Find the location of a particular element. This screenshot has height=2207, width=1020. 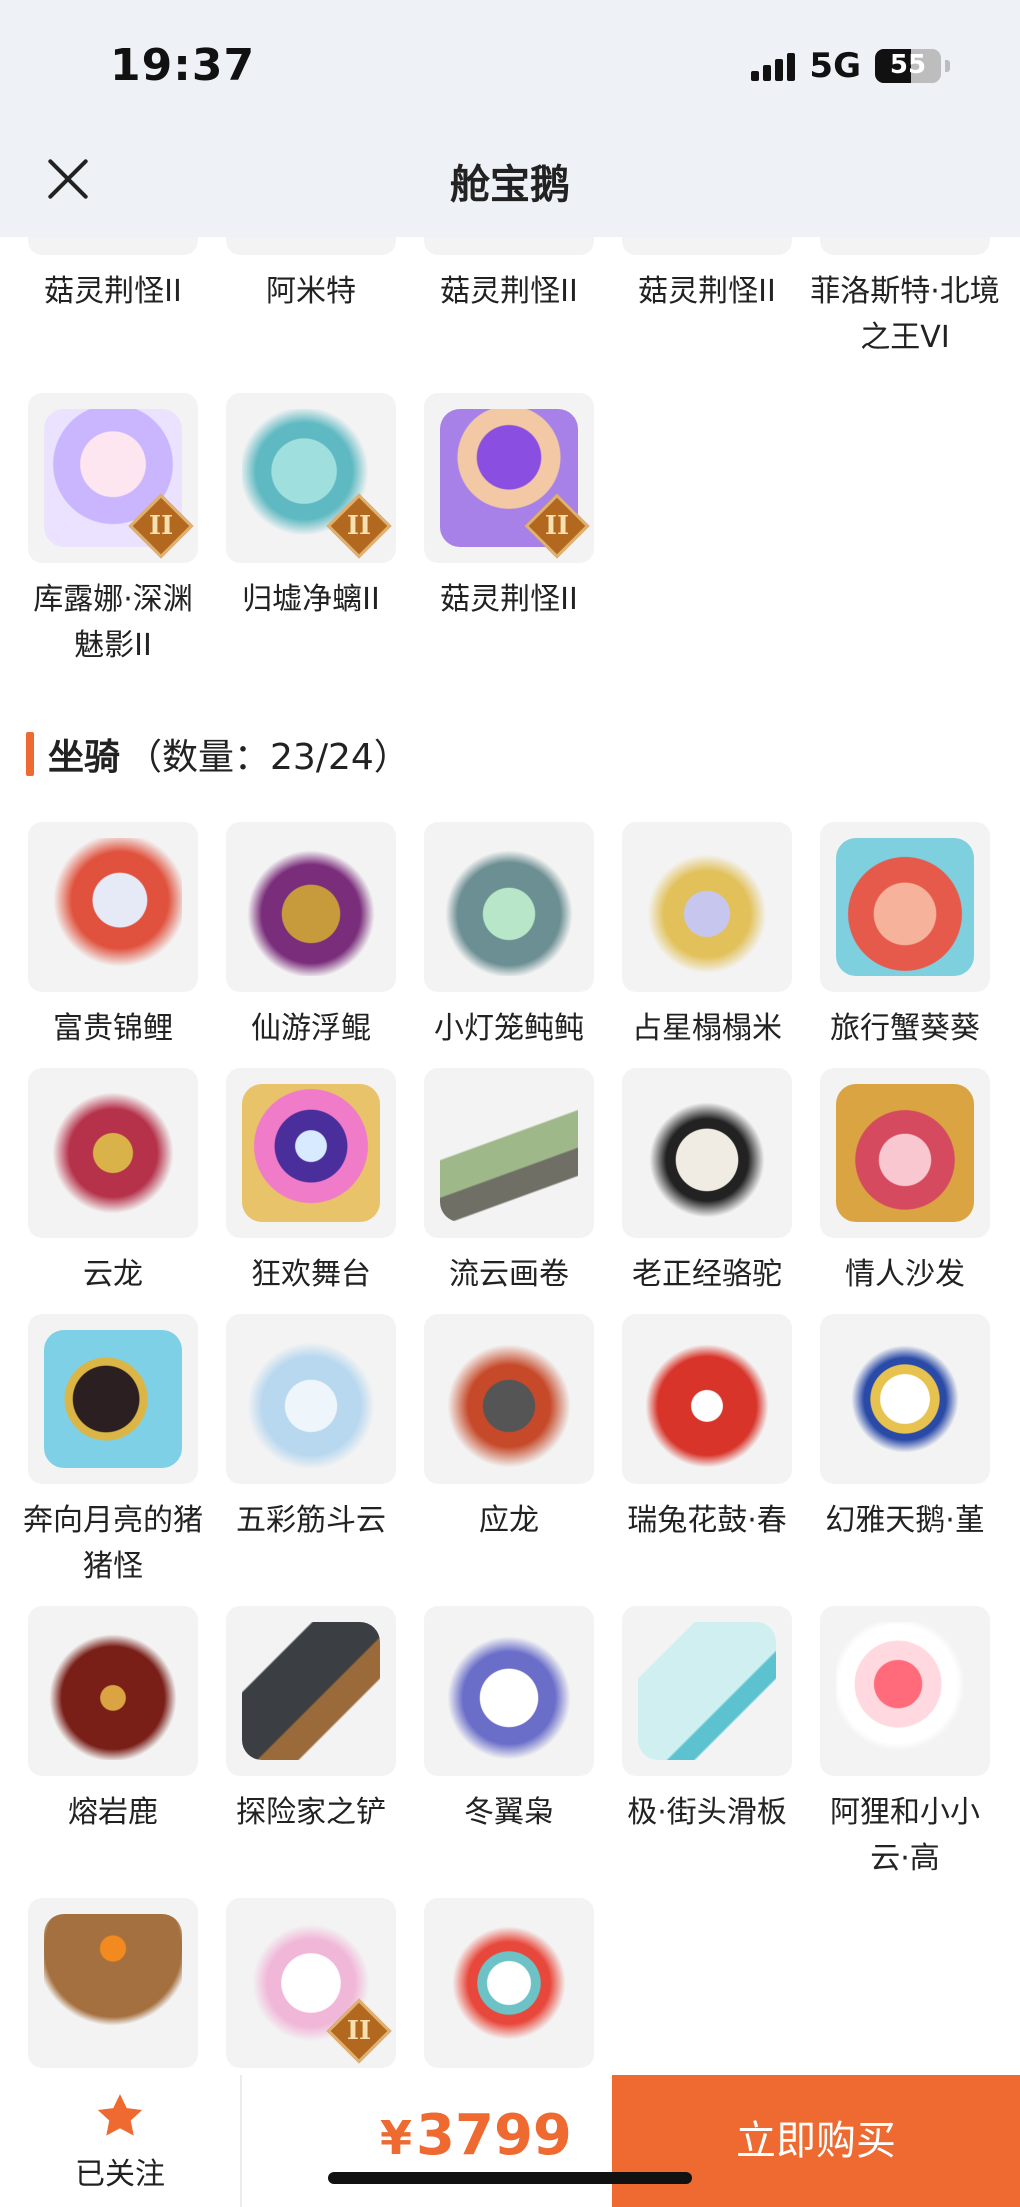

grid-item: 五彩筋斗云 is located at coordinates (311, 1429).